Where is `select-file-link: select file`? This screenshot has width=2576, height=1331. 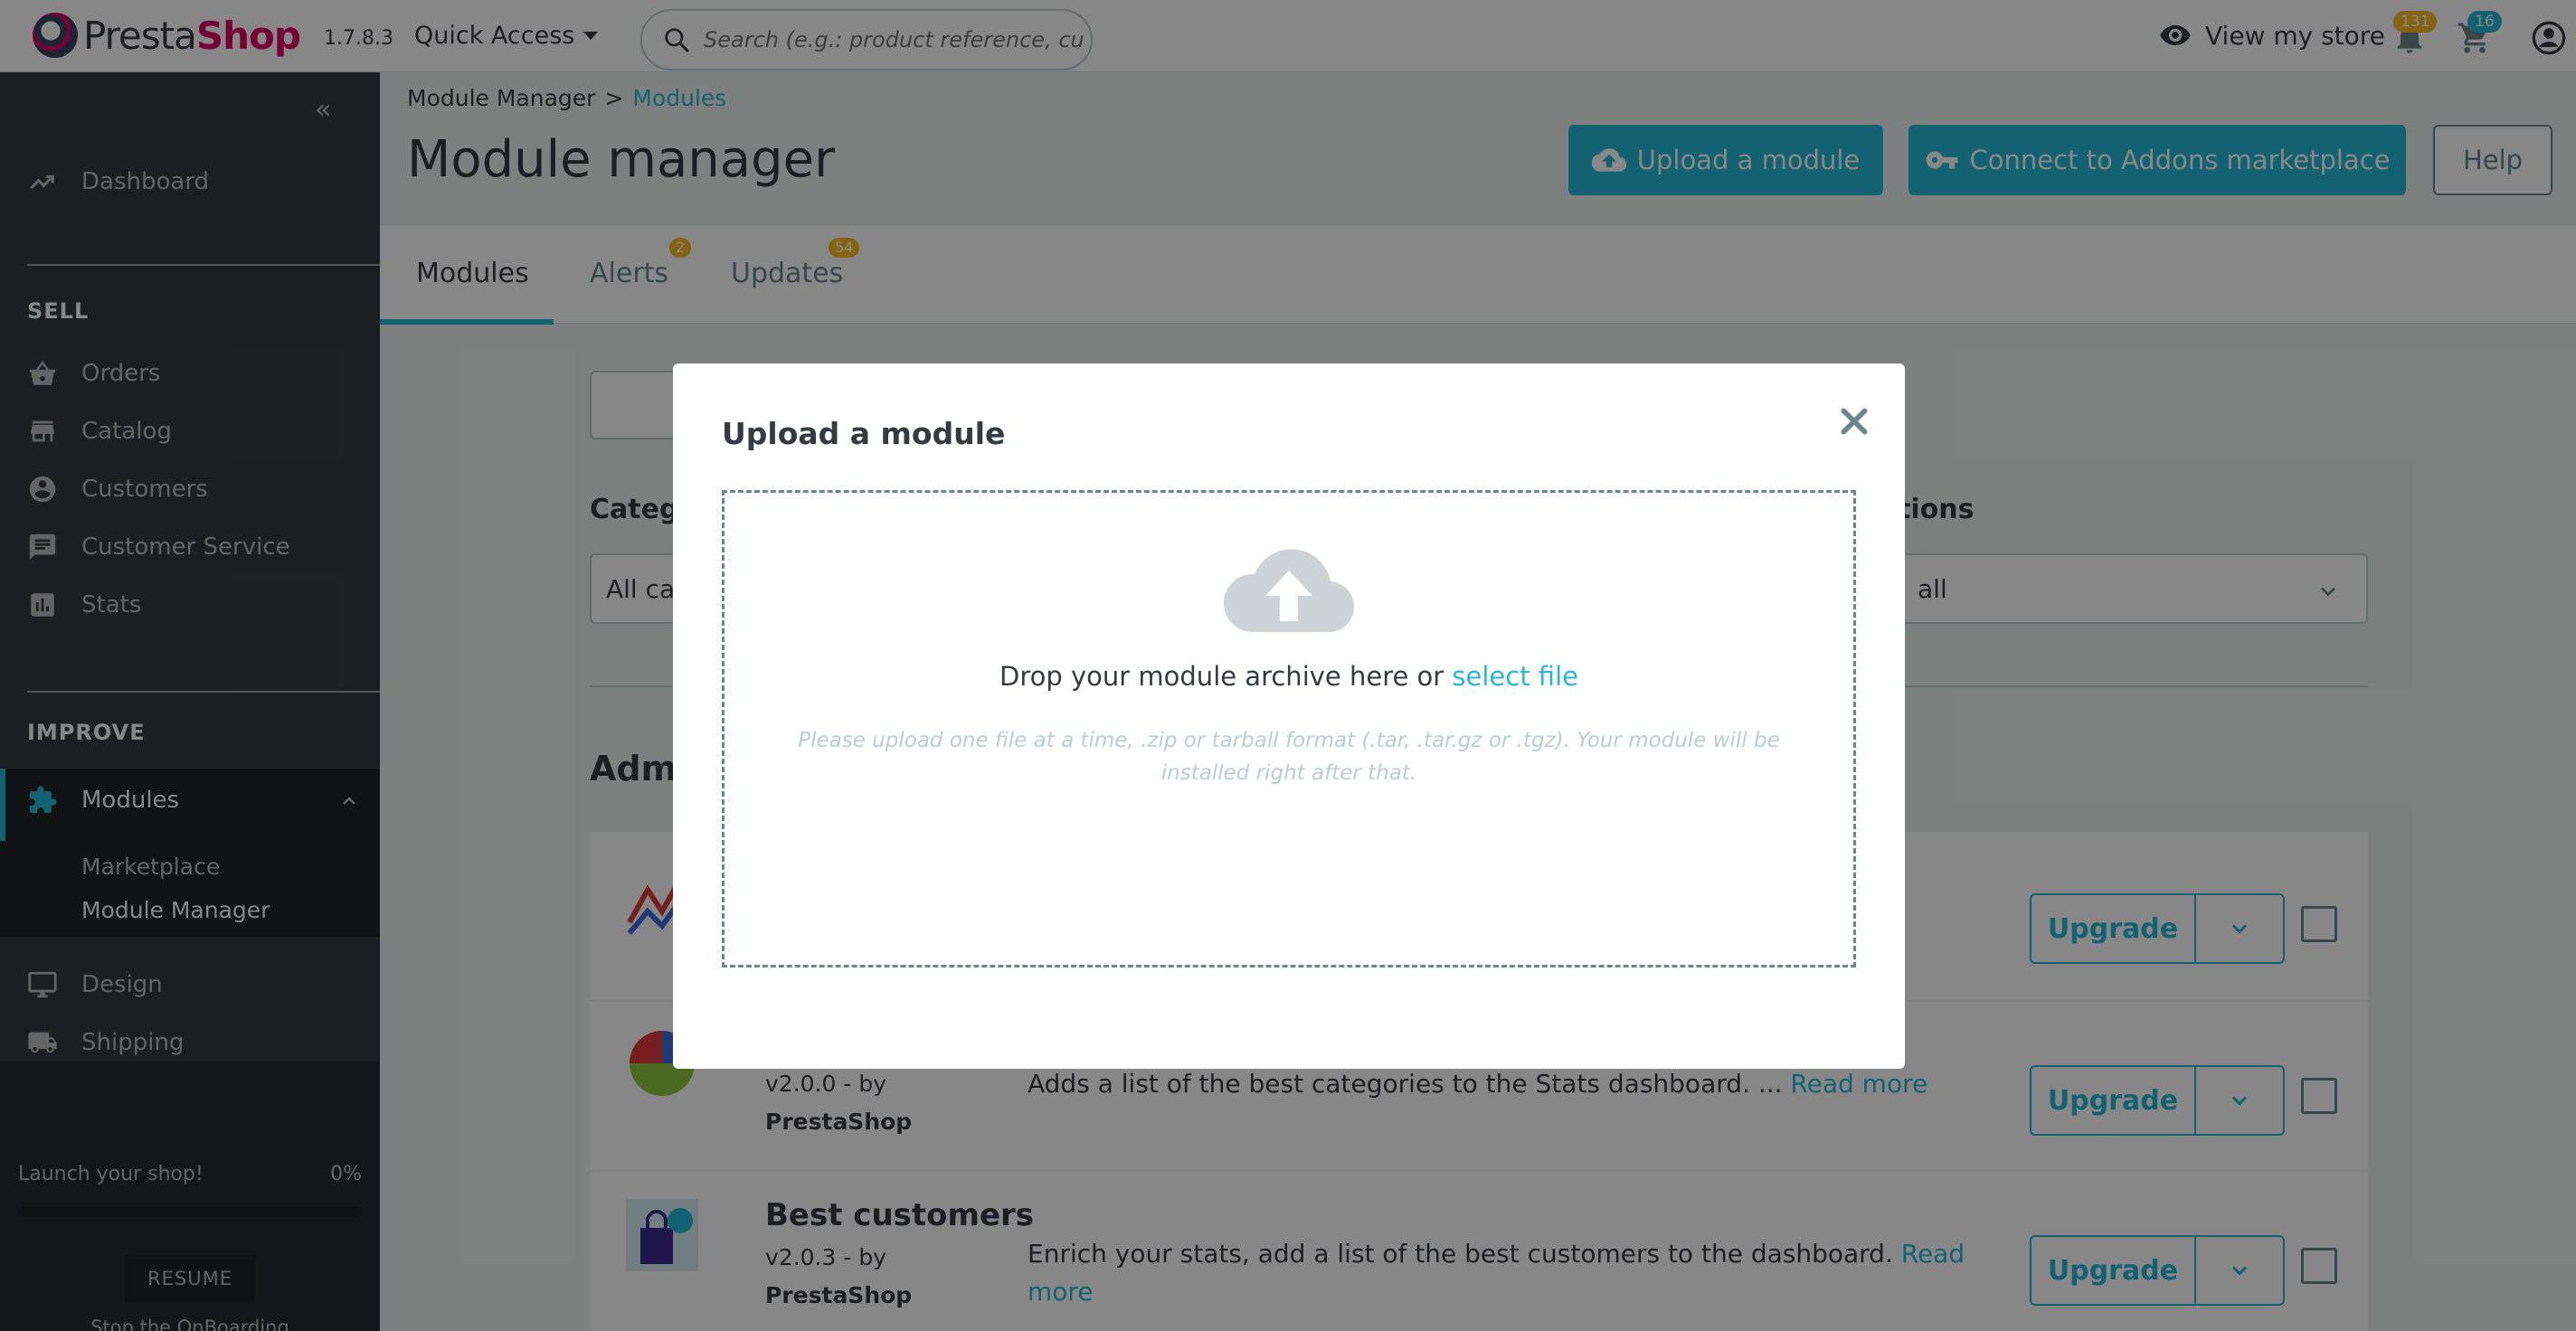
select-file-link: select file is located at coordinates (1515, 676).